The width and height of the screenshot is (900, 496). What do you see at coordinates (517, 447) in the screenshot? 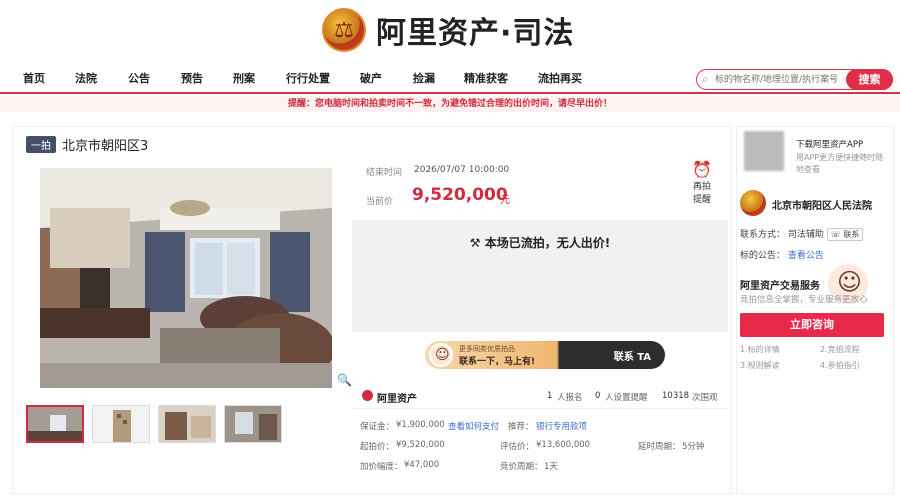
I see `appraisal-label: 评估价：` at bounding box center [517, 447].